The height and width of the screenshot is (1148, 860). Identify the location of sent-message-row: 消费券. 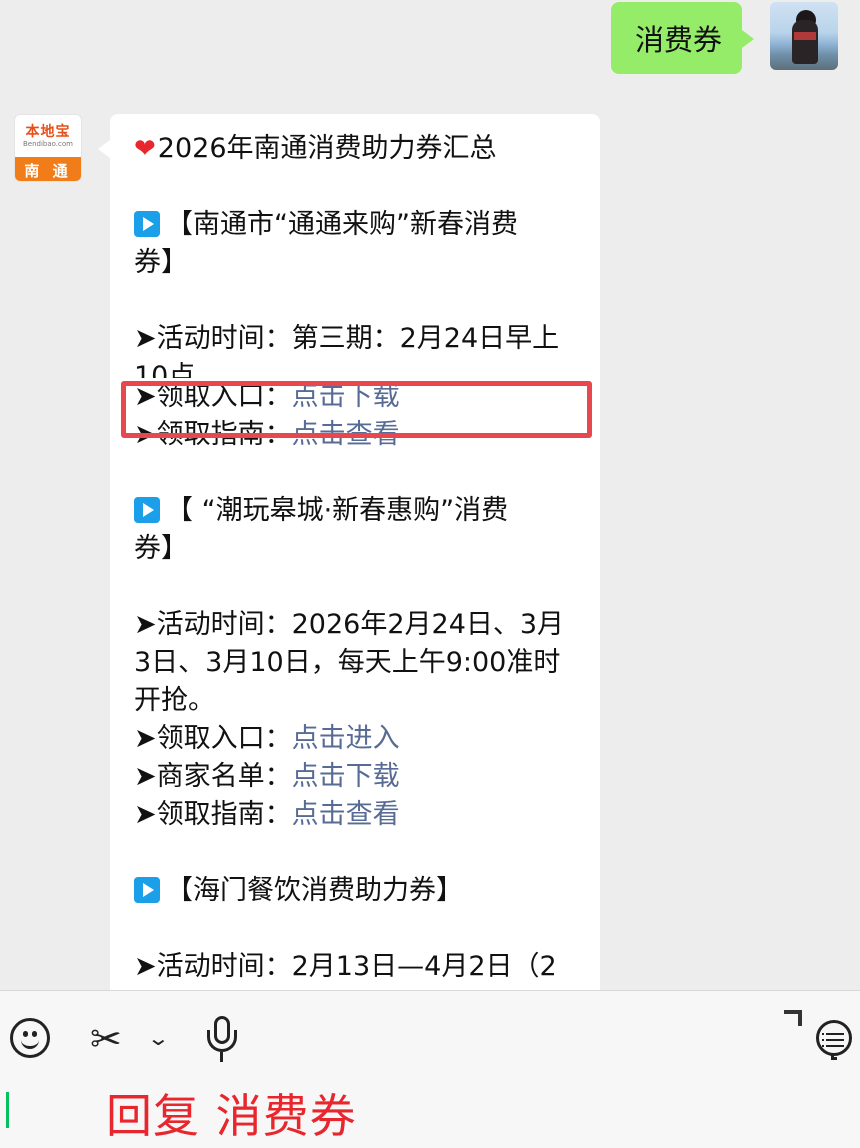
(724, 38).